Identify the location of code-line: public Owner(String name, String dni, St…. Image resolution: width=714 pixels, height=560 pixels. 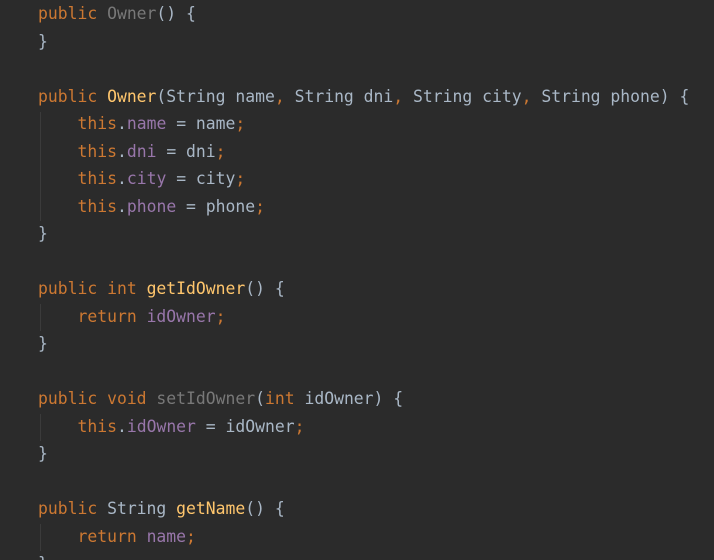
(363, 96).